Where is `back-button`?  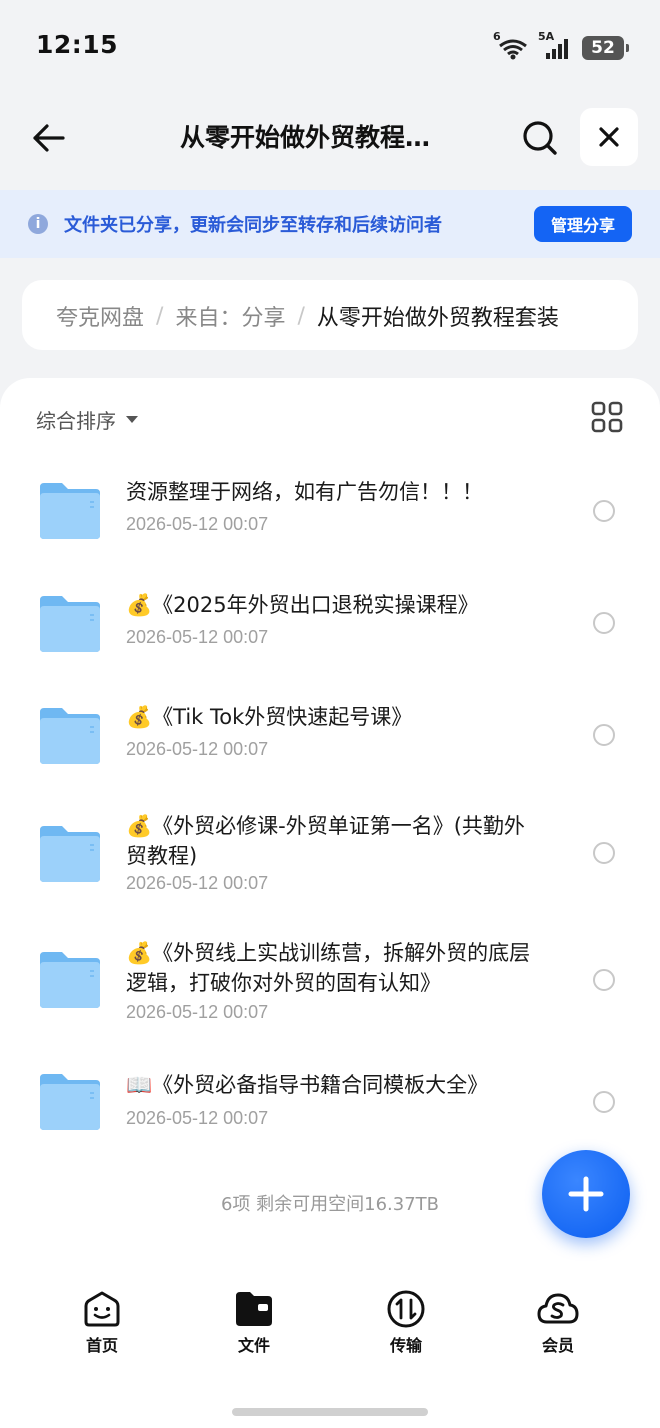
back-button is located at coordinates (48, 138).